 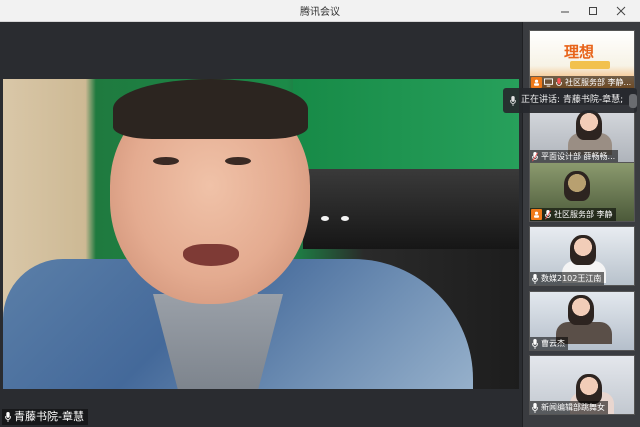 I want to click on window-title: 腾讯会议, so click(x=320, y=12).